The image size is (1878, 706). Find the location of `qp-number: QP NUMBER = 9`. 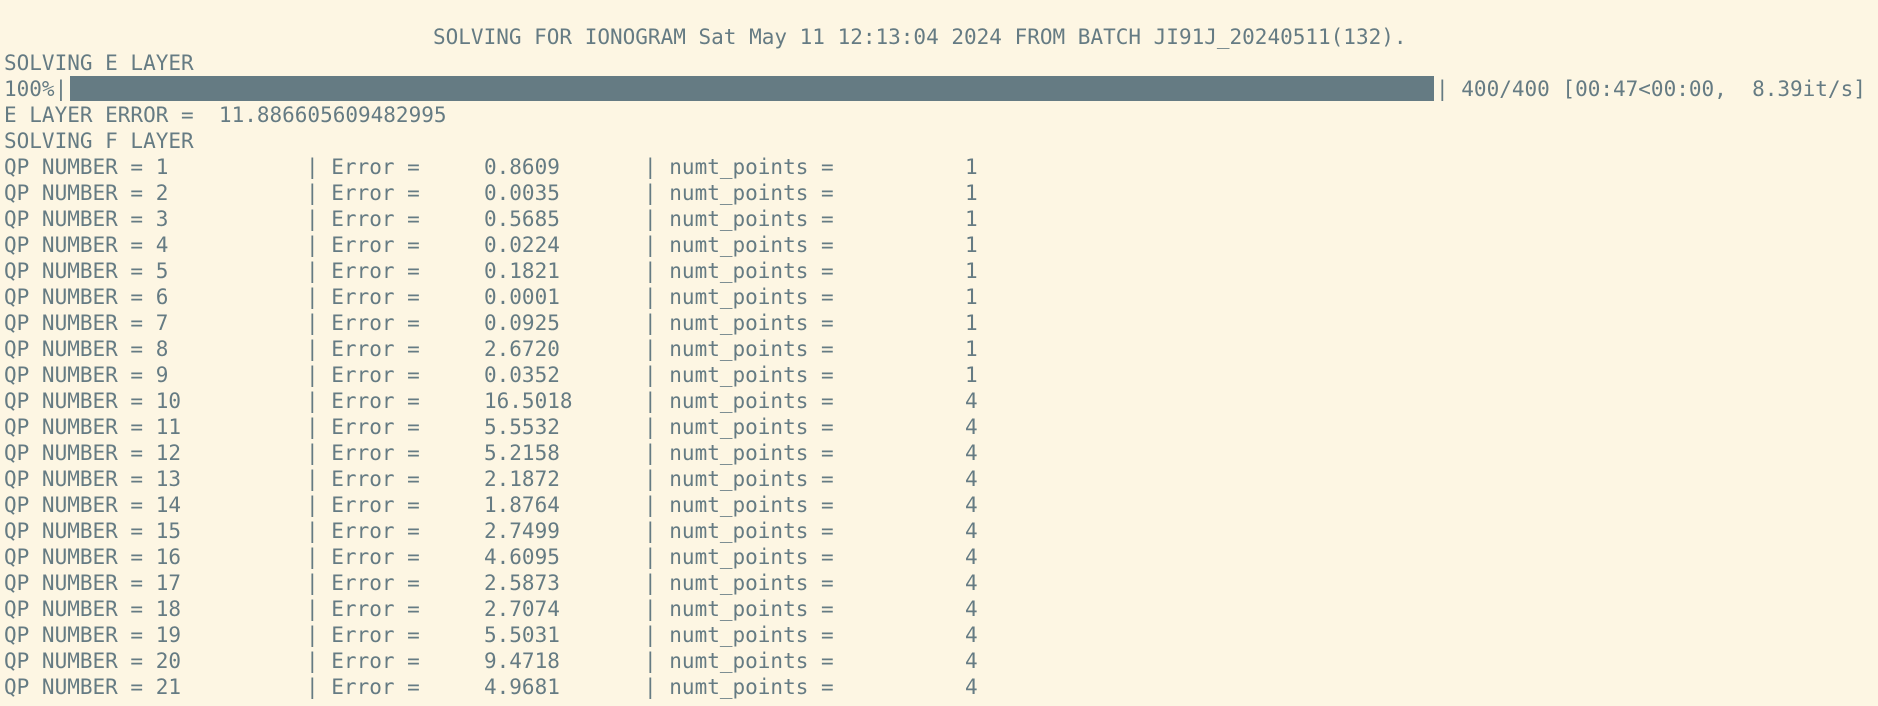

qp-number: QP NUMBER = 9 is located at coordinates (86, 375).